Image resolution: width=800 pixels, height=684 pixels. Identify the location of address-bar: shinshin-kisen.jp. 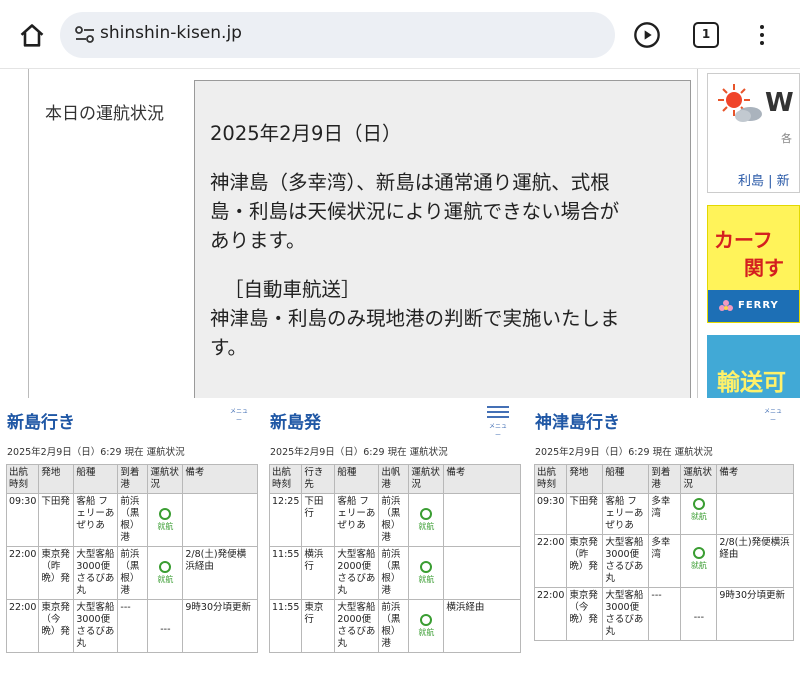
(337, 35).